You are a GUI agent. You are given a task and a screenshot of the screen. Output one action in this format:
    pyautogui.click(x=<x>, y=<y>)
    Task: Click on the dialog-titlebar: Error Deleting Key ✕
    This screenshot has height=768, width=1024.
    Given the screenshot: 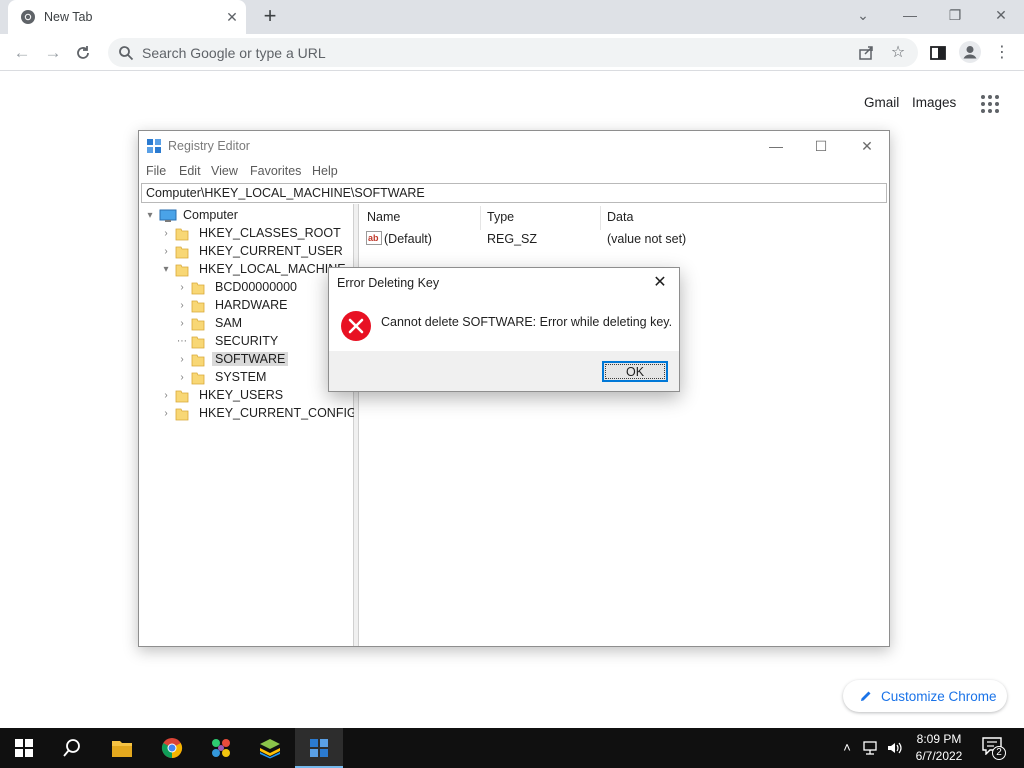 What is the action you would take?
    pyautogui.click(x=504, y=283)
    